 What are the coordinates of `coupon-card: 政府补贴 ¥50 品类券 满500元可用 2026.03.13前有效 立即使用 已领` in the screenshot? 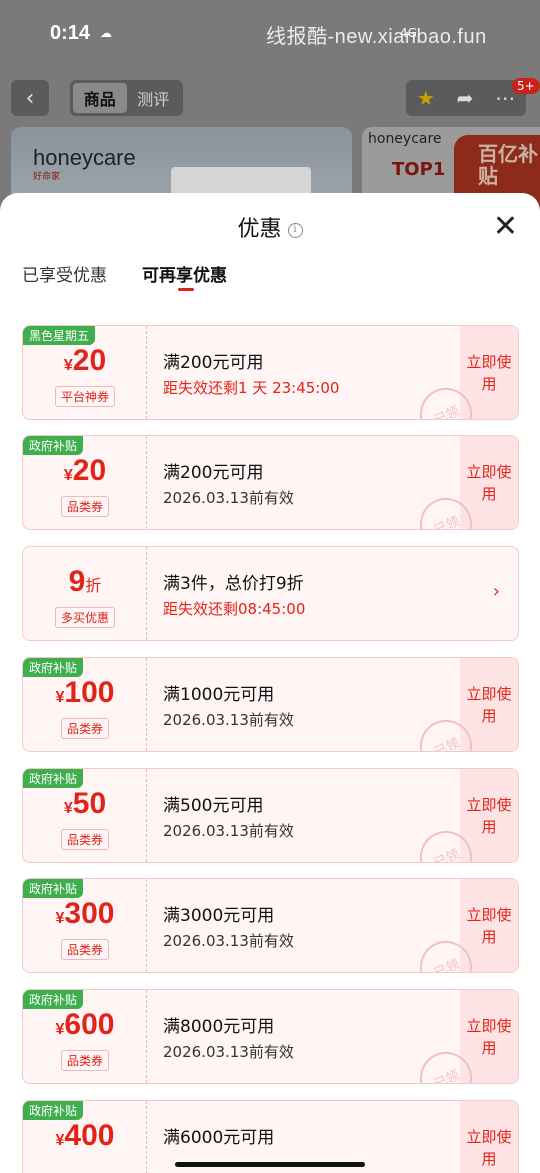 It's located at (270, 815).